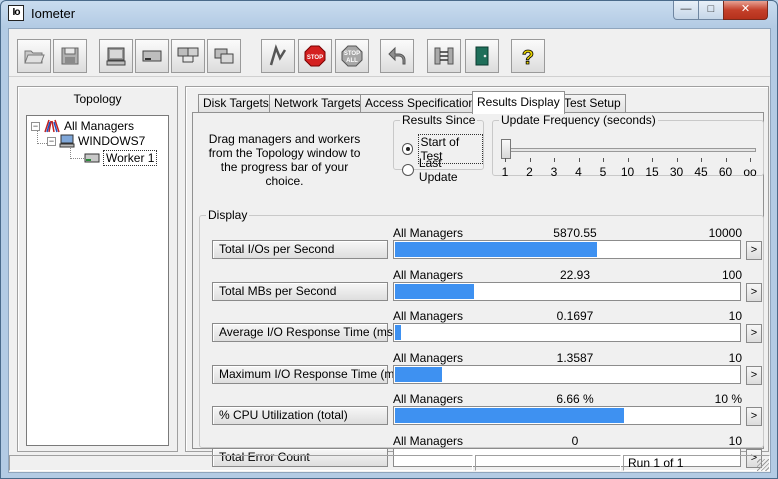 This screenshot has height=479, width=778. I want to click on title-bar: Io Iometer — □ ✕, so click(389, 14).